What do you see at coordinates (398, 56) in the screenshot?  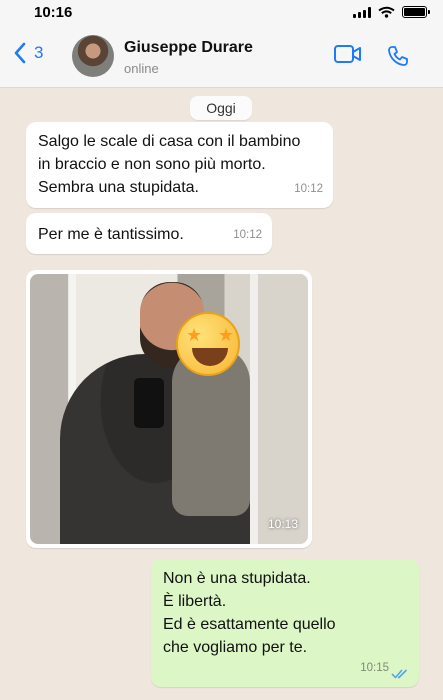 I see `phone-icon` at bounding box center [398, 56].